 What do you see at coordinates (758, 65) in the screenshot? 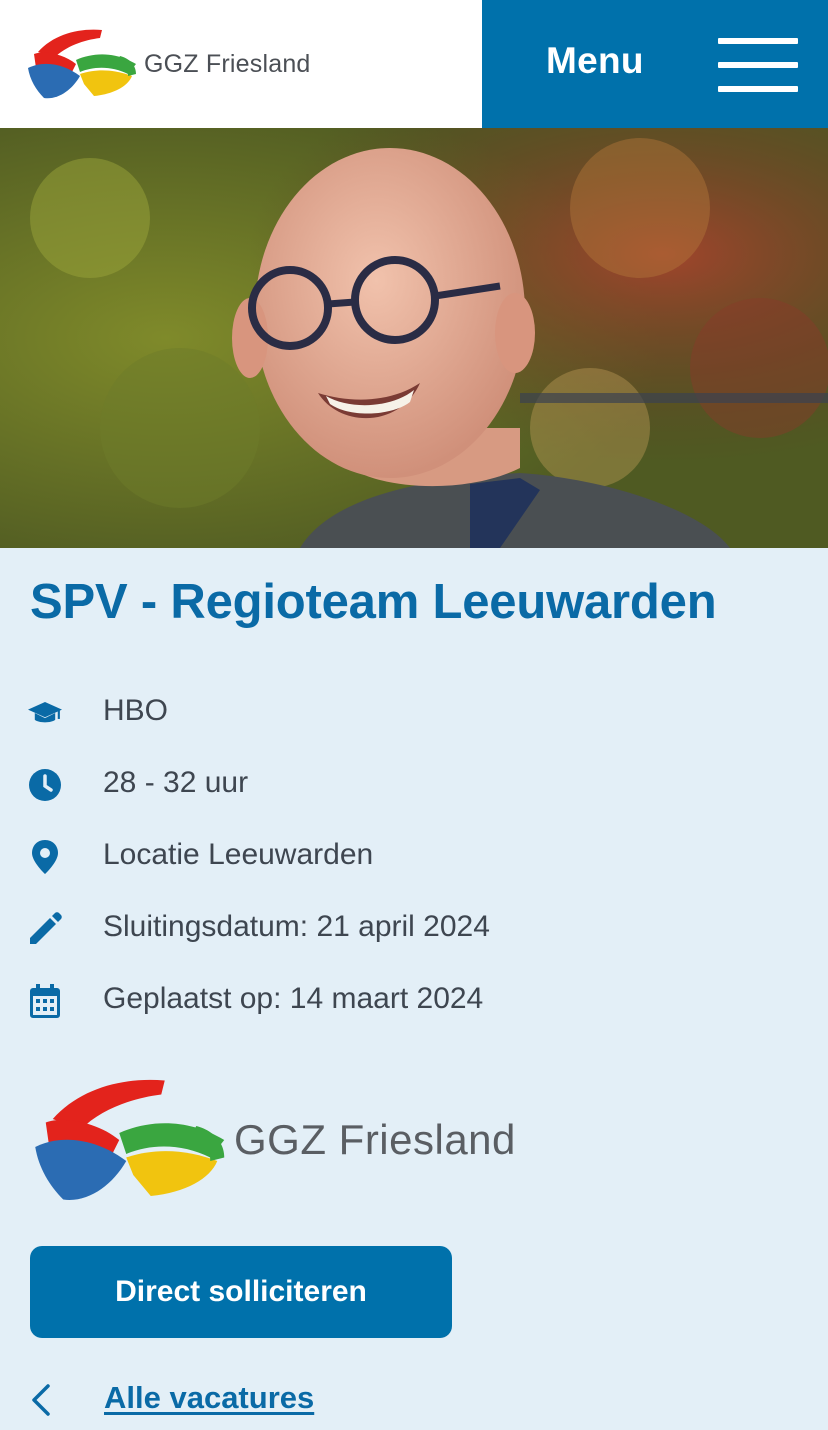
I see `hamburger-icon` at bounding box center [758, 65].